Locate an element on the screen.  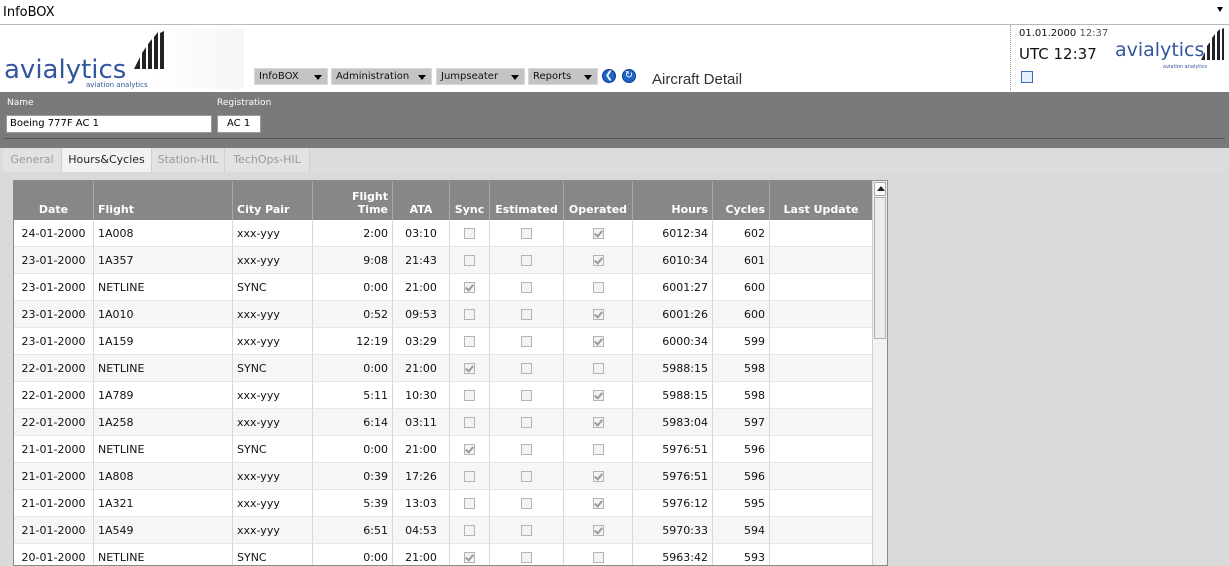
col-ata: ATA is located at coordinates (421, 200).